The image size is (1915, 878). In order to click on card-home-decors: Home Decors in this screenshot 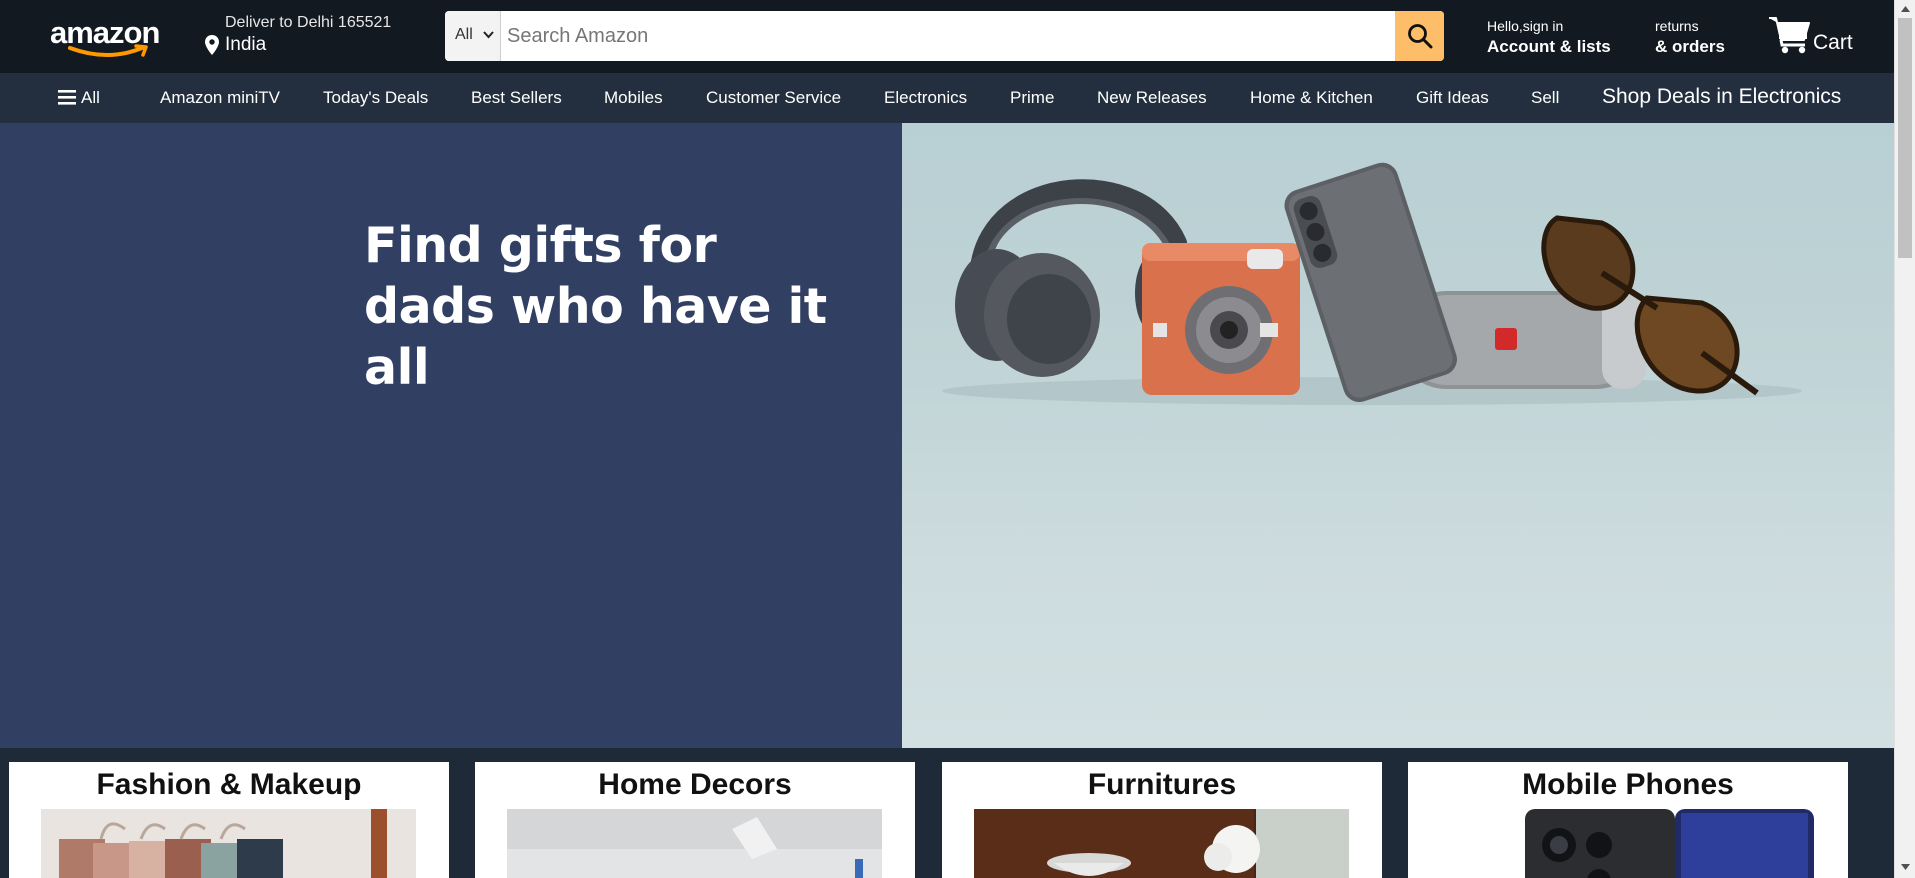, I will do `click(695, 820)`.